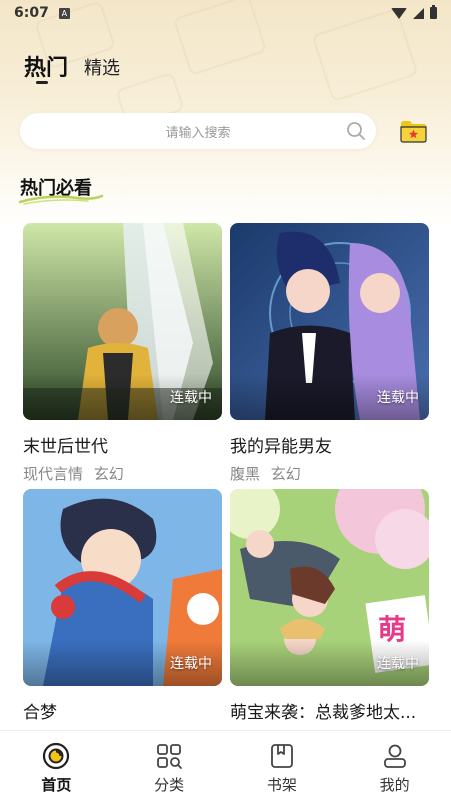 Image resolution: width=451 pixels, height=801 pixels. I want to click on comic-card: 连载中 末世后世代 现代言情 玄幻, so click(122, 353).